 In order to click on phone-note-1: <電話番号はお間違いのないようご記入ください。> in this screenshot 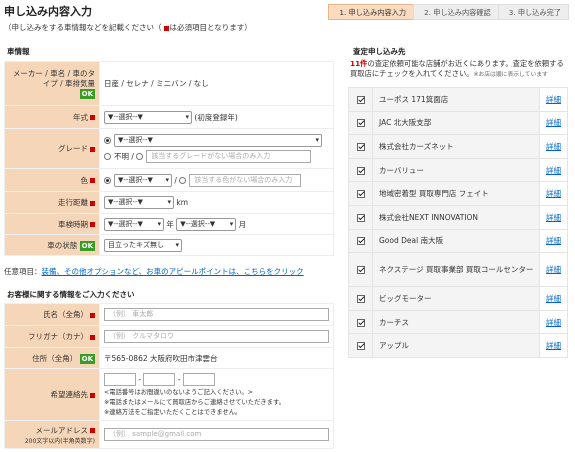, I will do `click(178, 392)`.